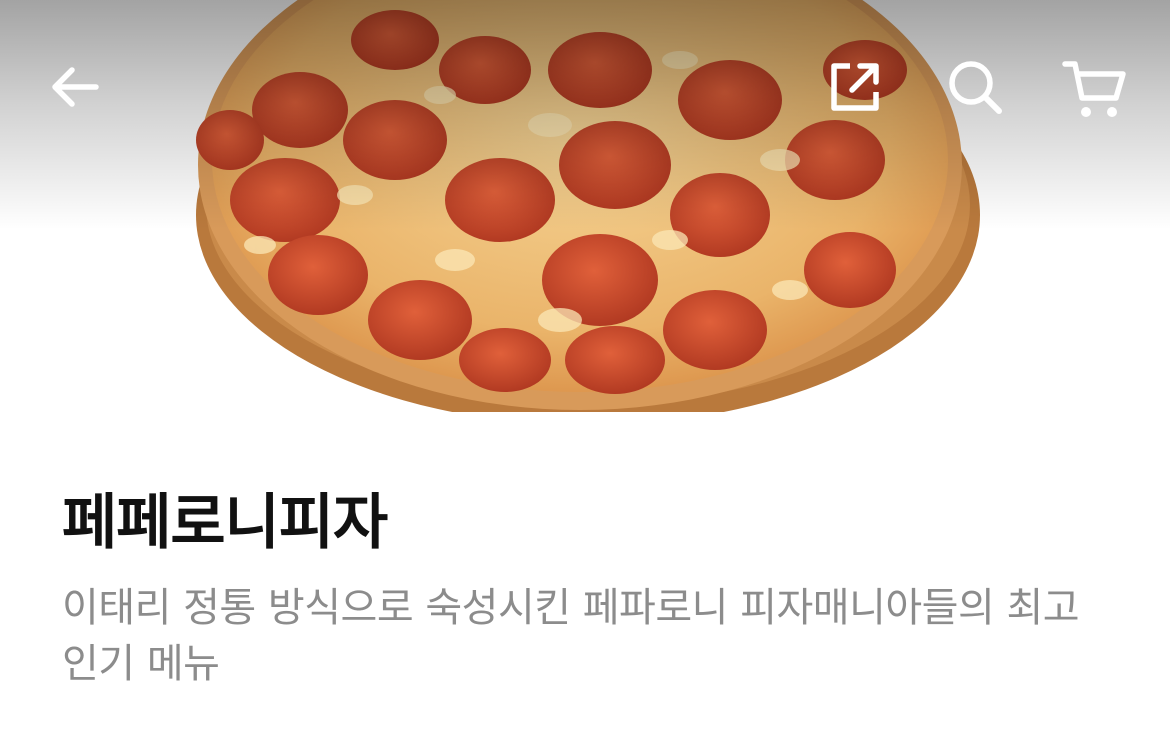 This screenshot has width=1170, height=731. What do you see at coordinates (1095, 89) in the screenshot?
I see `cart-icon` at bounding box center [1095, 89].